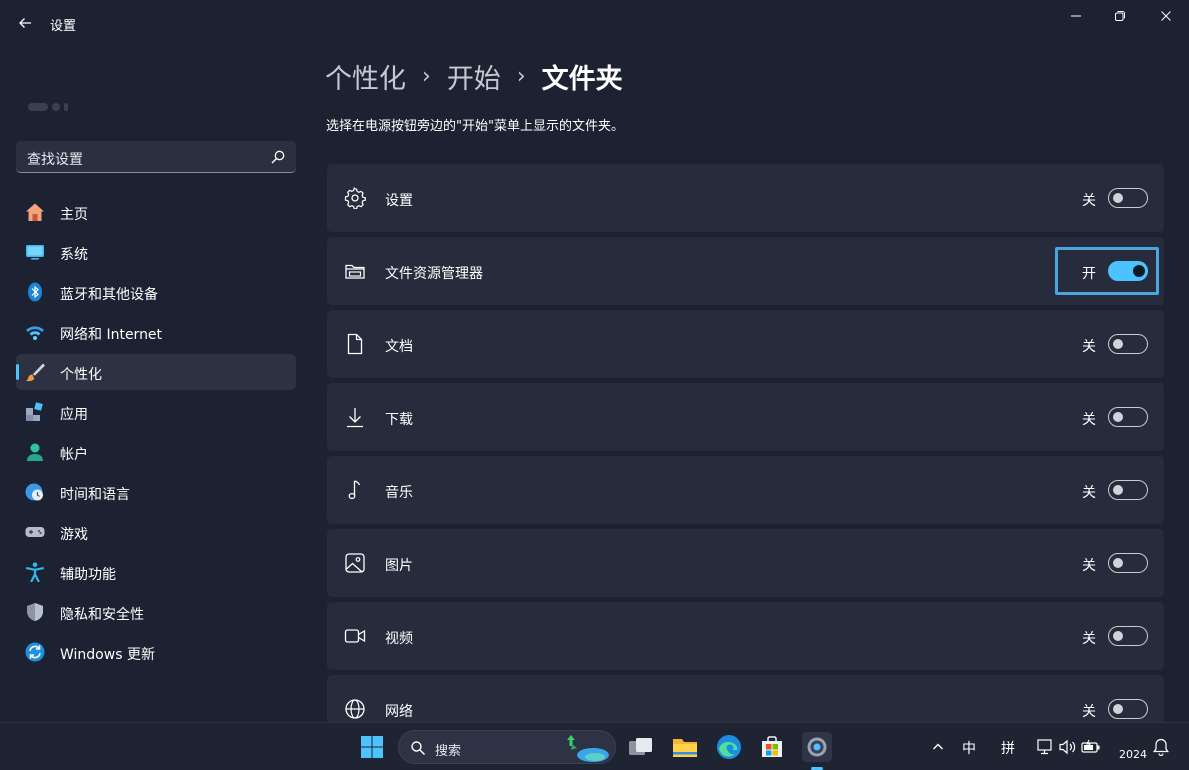  Describe the element at coordinates (74, 415) in the screenshot. I see `sidebar-item-label: 应用` at that location.